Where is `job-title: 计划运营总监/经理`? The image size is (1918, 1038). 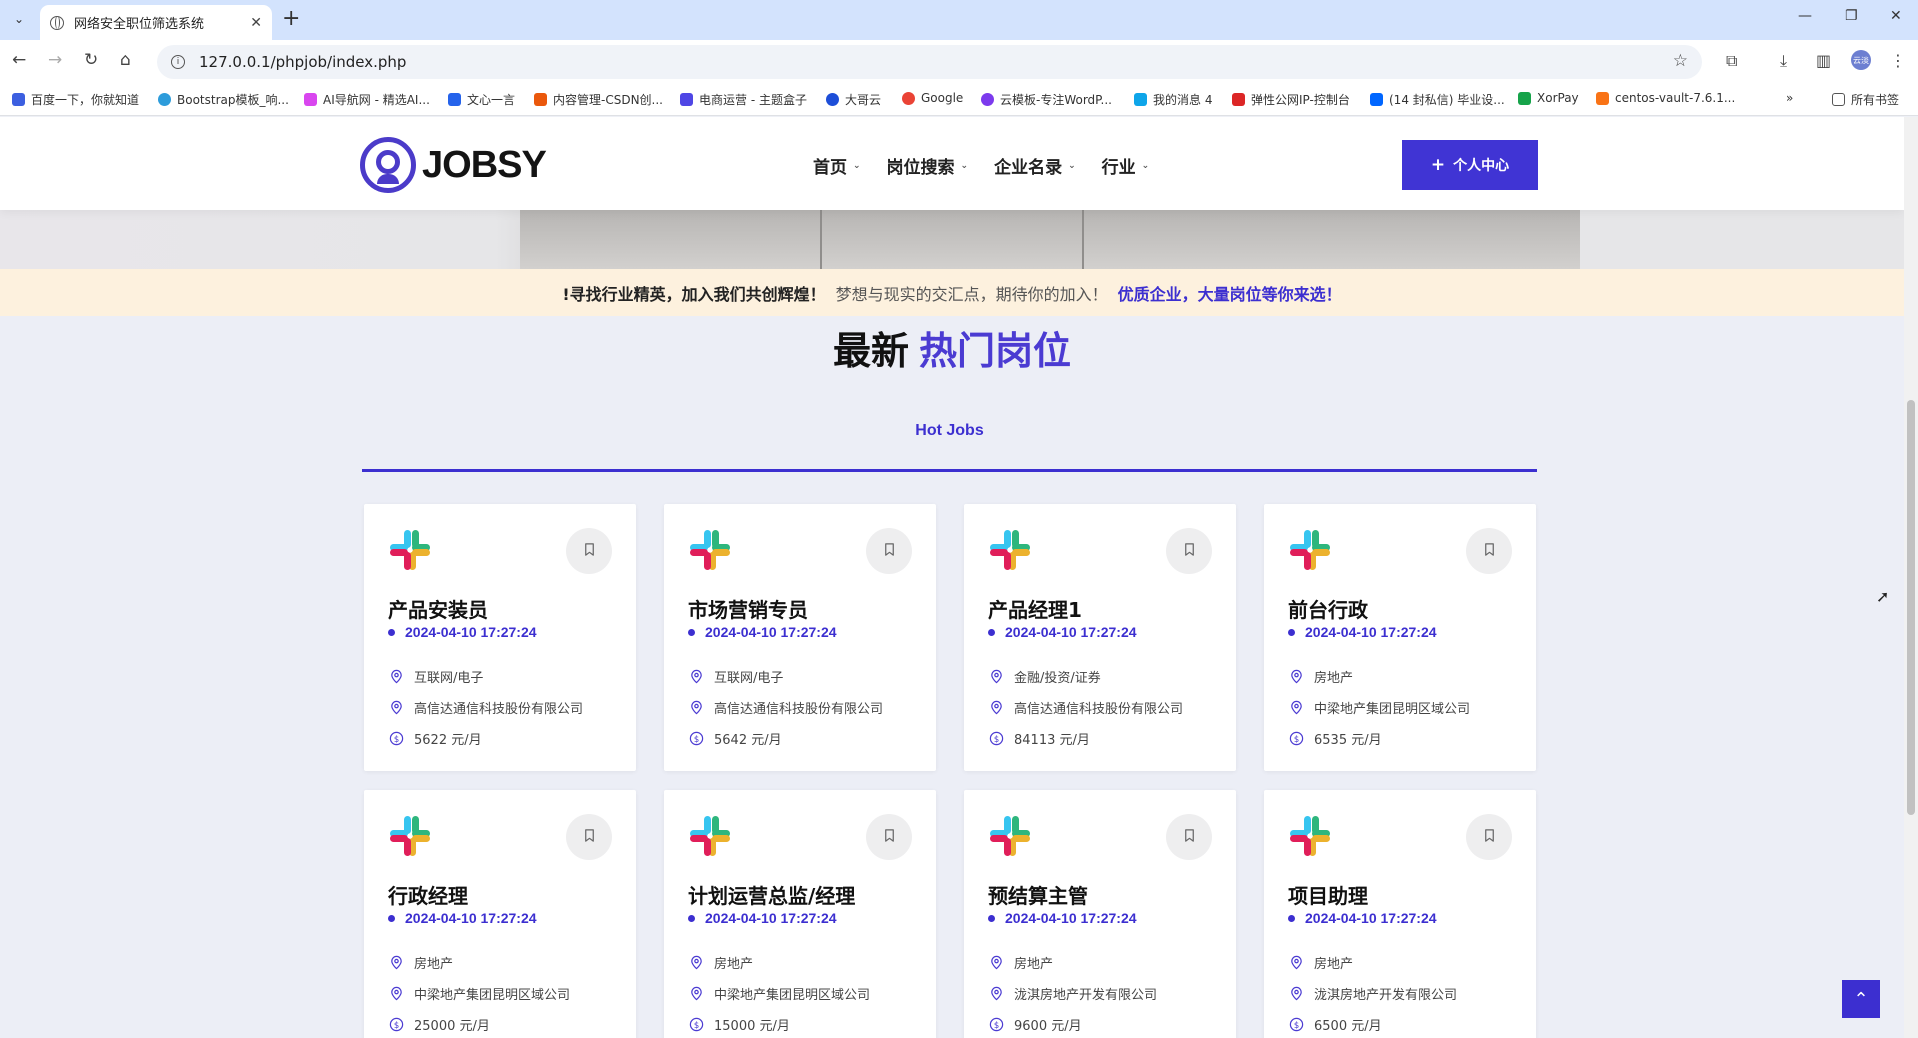 job-title: 计划运营总监/经理 is located at coordinates (771, 894).